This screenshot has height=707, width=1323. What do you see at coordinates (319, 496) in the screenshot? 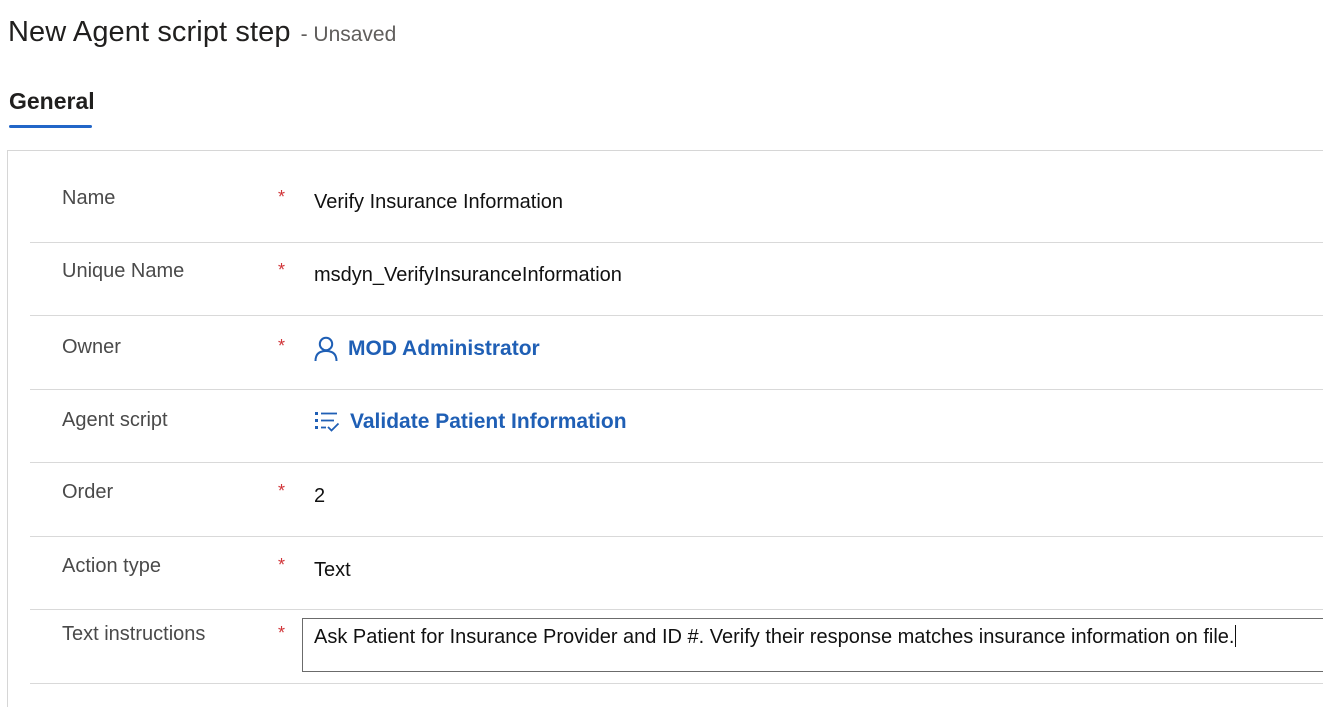
I see `order-input: 2` at bounding box center [319, 496].